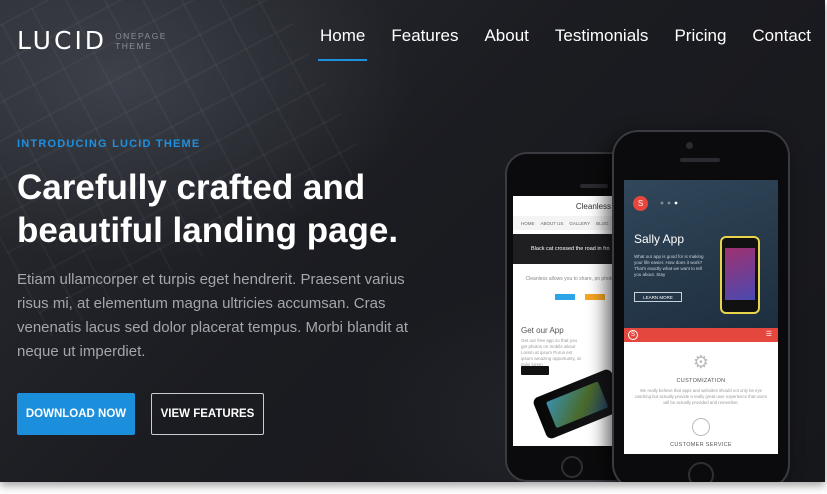 This screenshot has height=494, width=827. Describe the element at coordinates (542, 330) in the screenshot. I see `mockup-subheading: Get our App` at that location.